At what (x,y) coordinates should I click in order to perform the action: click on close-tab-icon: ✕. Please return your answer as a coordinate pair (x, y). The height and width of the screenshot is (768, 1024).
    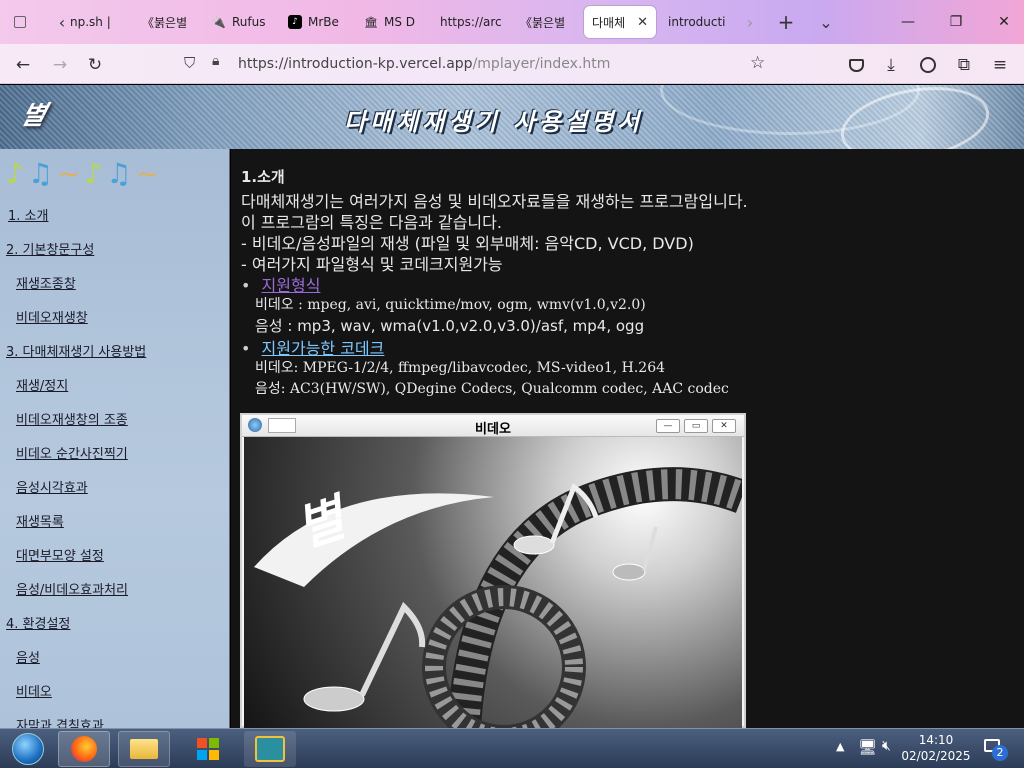
    Looking at the image, I should click on (642, 22).